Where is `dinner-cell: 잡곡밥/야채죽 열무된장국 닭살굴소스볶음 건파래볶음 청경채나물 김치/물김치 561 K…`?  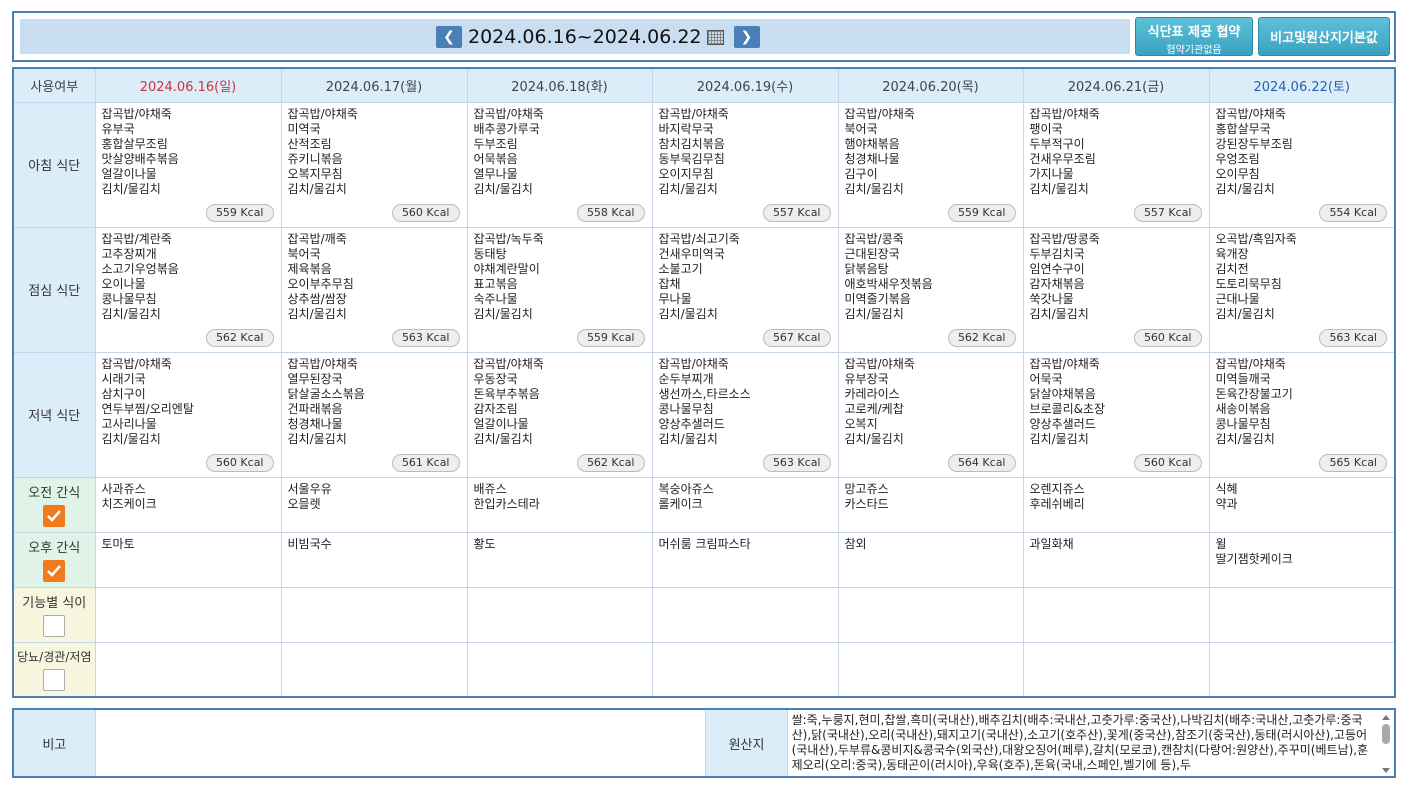
dinner-cell: 잡곡밥/야채죽 열무된장국 닭살굴소스볶음 건파래볶음 청경채나물 김치/물김치 561 K… is located at coordinates (374, 414).